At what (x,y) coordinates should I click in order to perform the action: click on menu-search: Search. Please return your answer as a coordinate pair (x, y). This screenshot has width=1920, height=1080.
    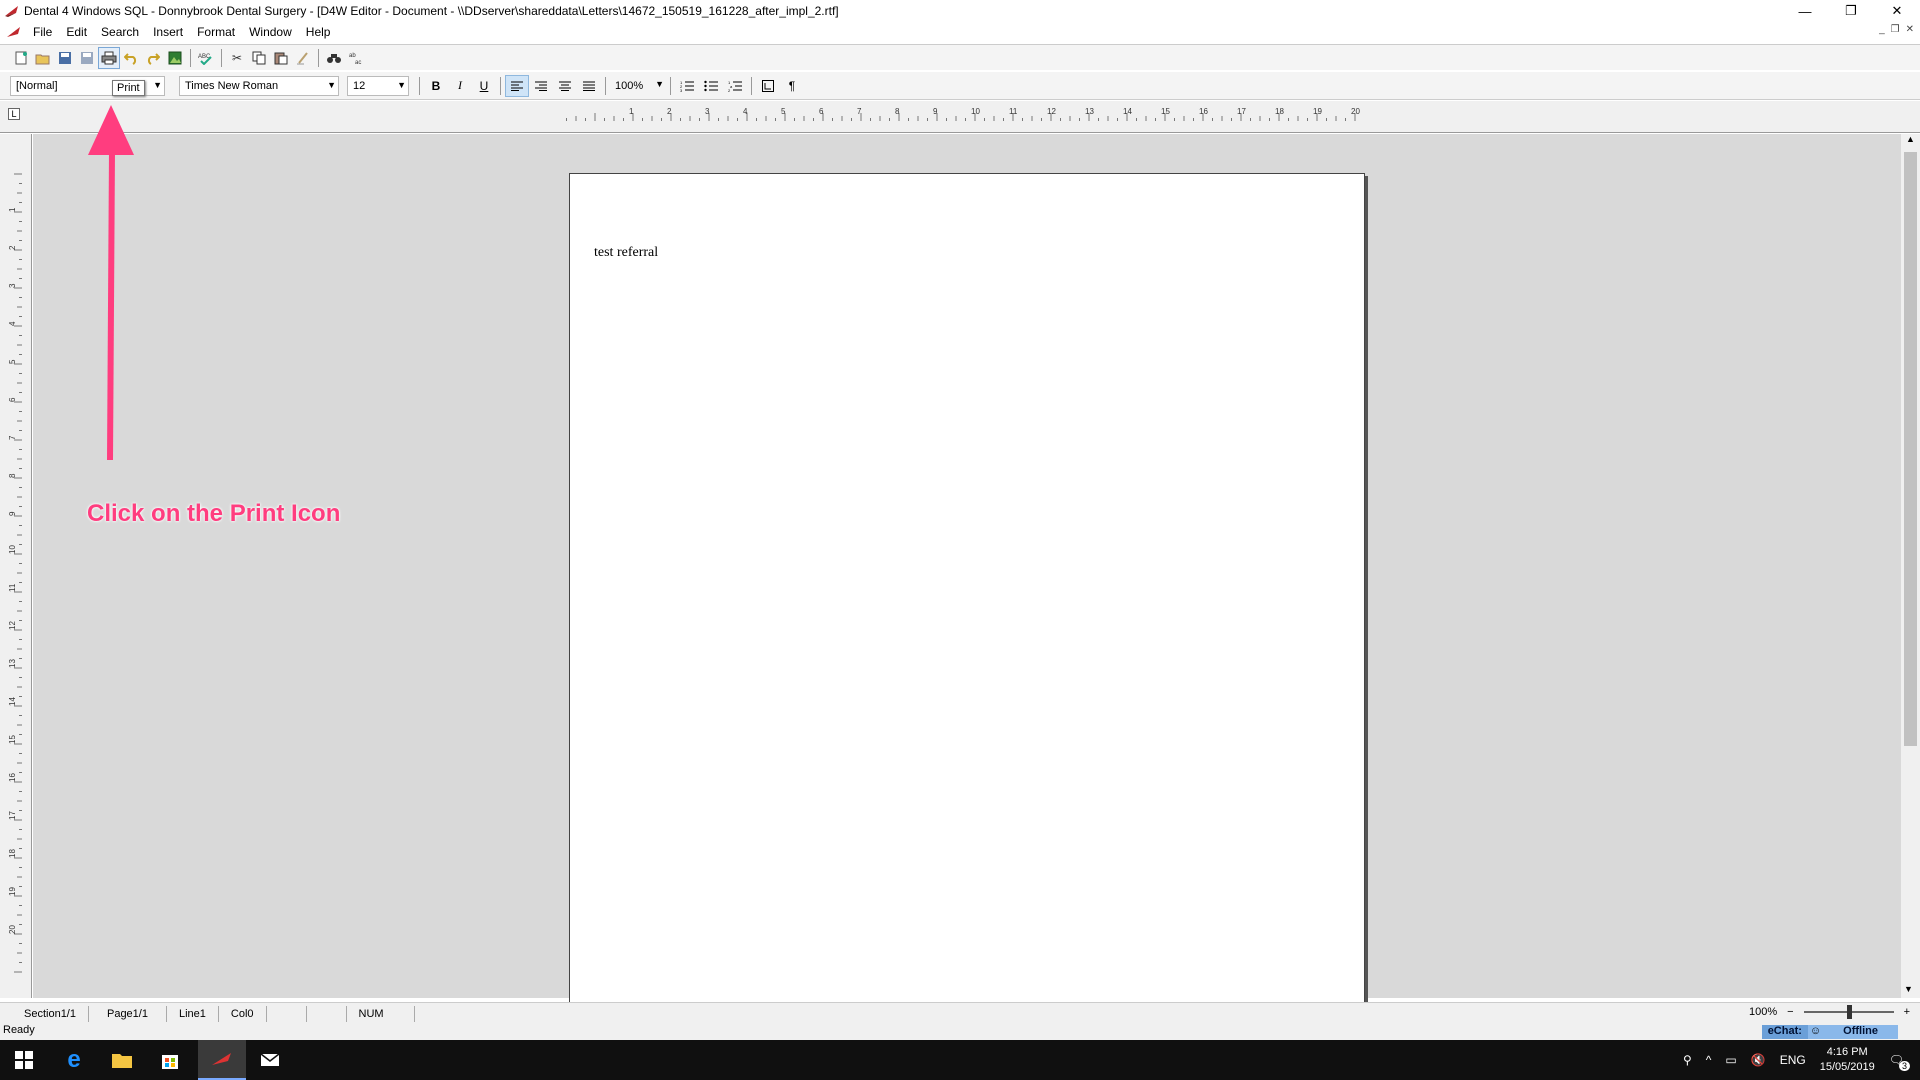
    Looking at the image, I should click on (120, 32).